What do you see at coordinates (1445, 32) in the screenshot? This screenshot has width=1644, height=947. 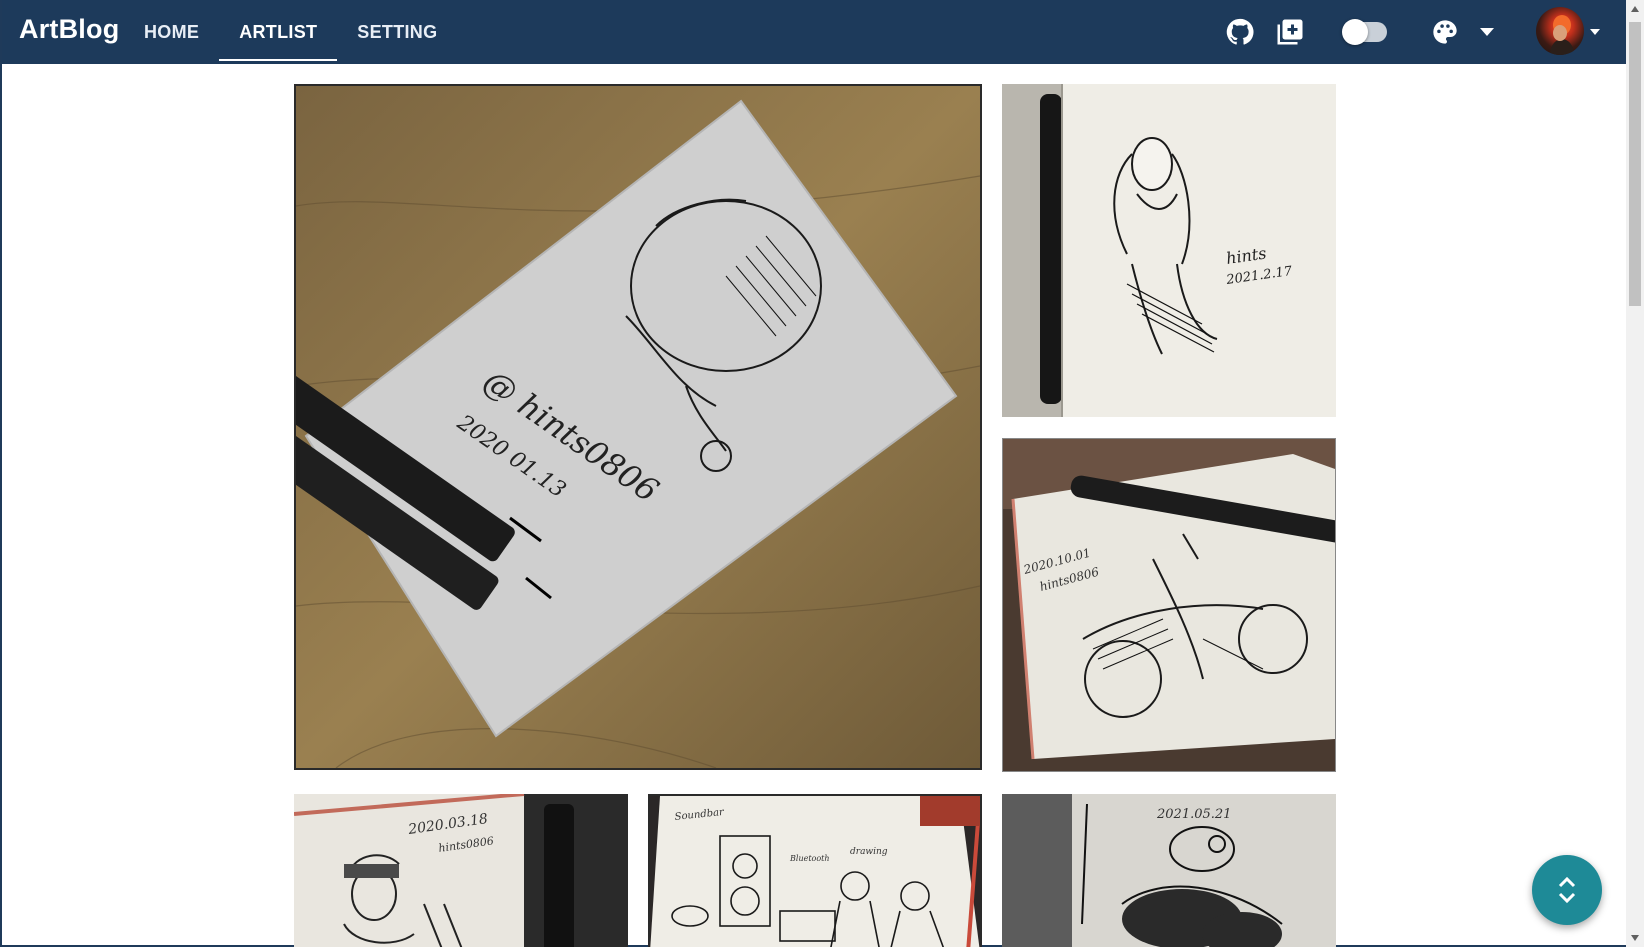 I see `palette-icon` at bounding box center [1445, 32].